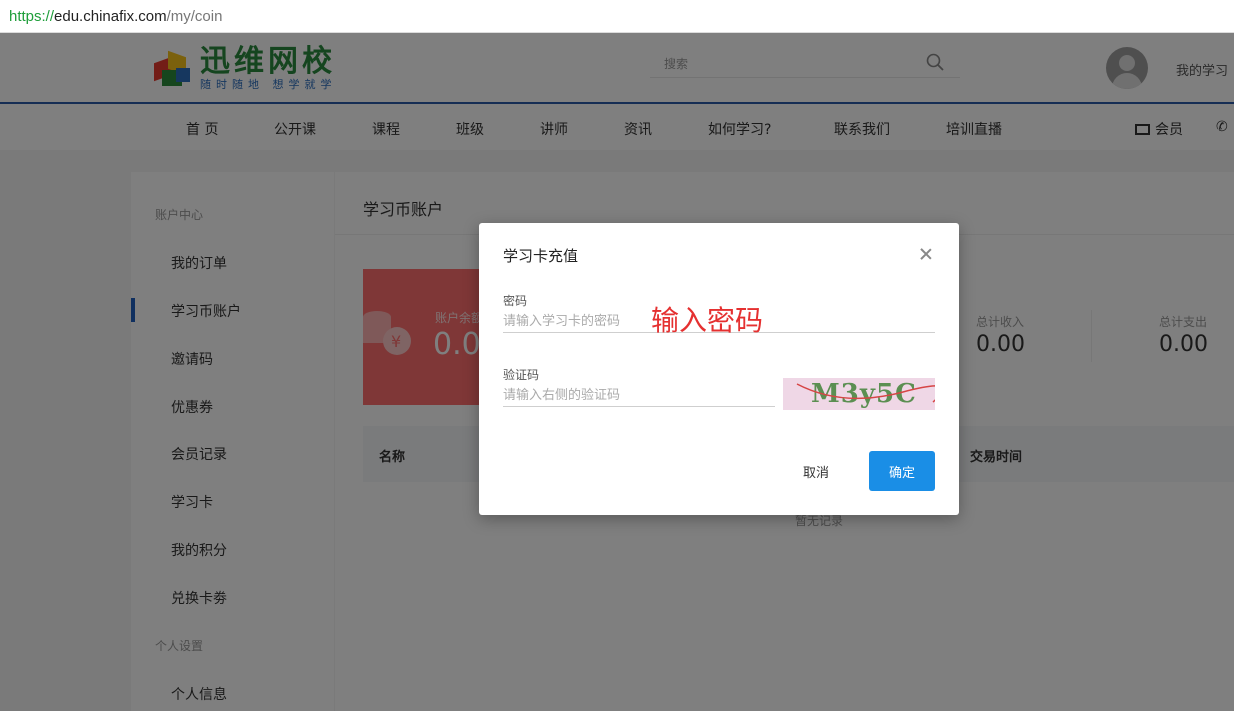 Image resolution: width=1234 pixels, height=711 pixels. Describe the element at coordinates (902, 471) in the screenshot. I see `confirm-button: 确定` at that location.